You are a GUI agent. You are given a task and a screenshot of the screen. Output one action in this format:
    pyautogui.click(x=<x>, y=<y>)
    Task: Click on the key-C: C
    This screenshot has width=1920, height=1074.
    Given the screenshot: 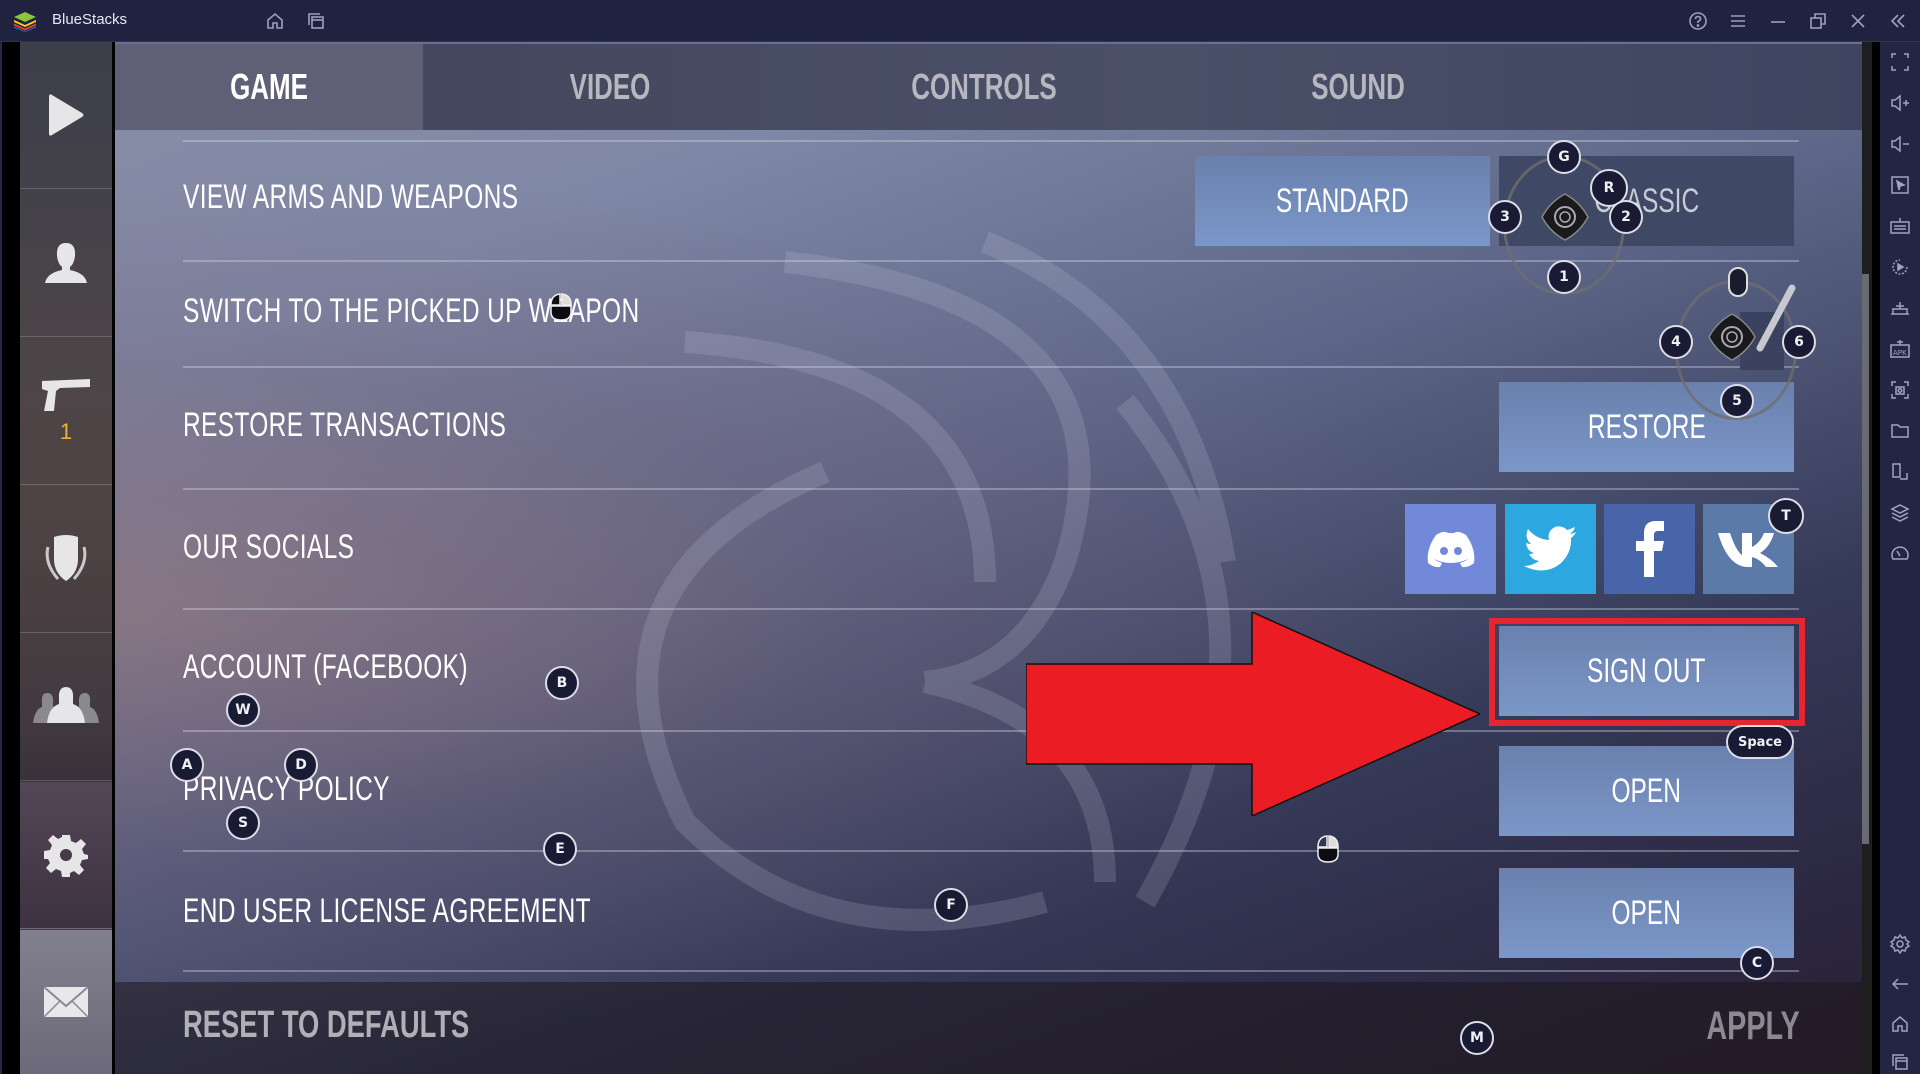 What is the action you would take?
    pyautogui.click(x=1757, y=963)
    